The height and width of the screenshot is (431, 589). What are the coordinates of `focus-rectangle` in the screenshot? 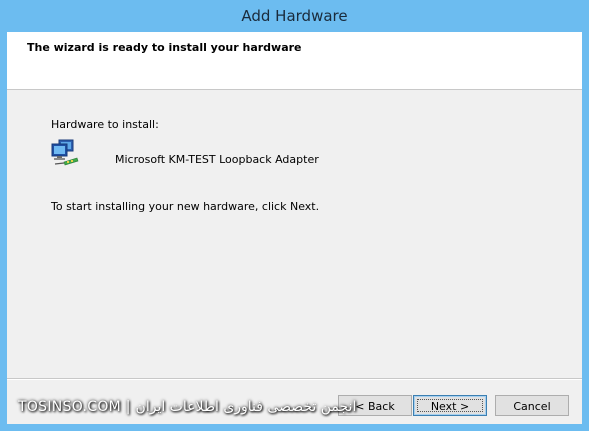 It's located at (450, 405).